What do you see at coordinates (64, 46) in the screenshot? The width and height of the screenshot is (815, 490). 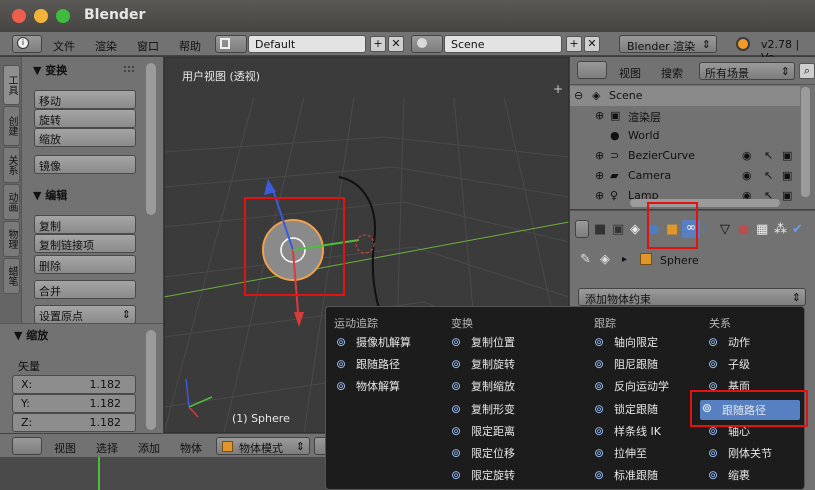 I see `menu-file: 文件` at bounding box center [64, 46].